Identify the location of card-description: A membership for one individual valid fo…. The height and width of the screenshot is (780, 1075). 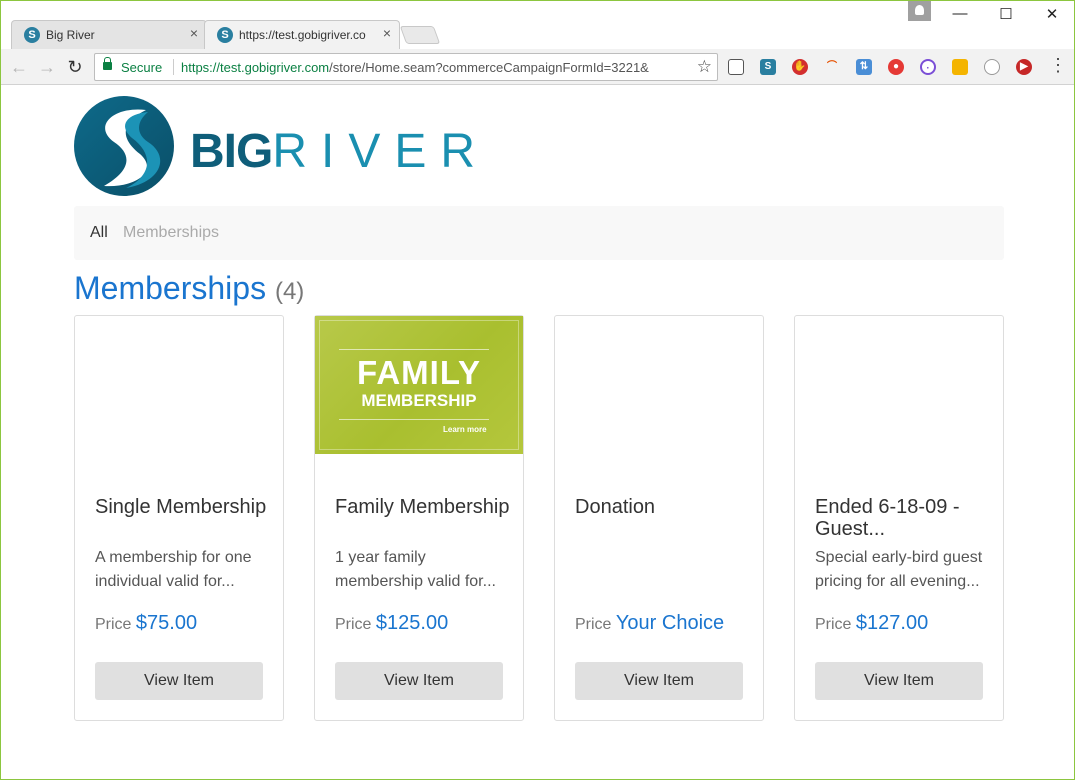
(173, 569).